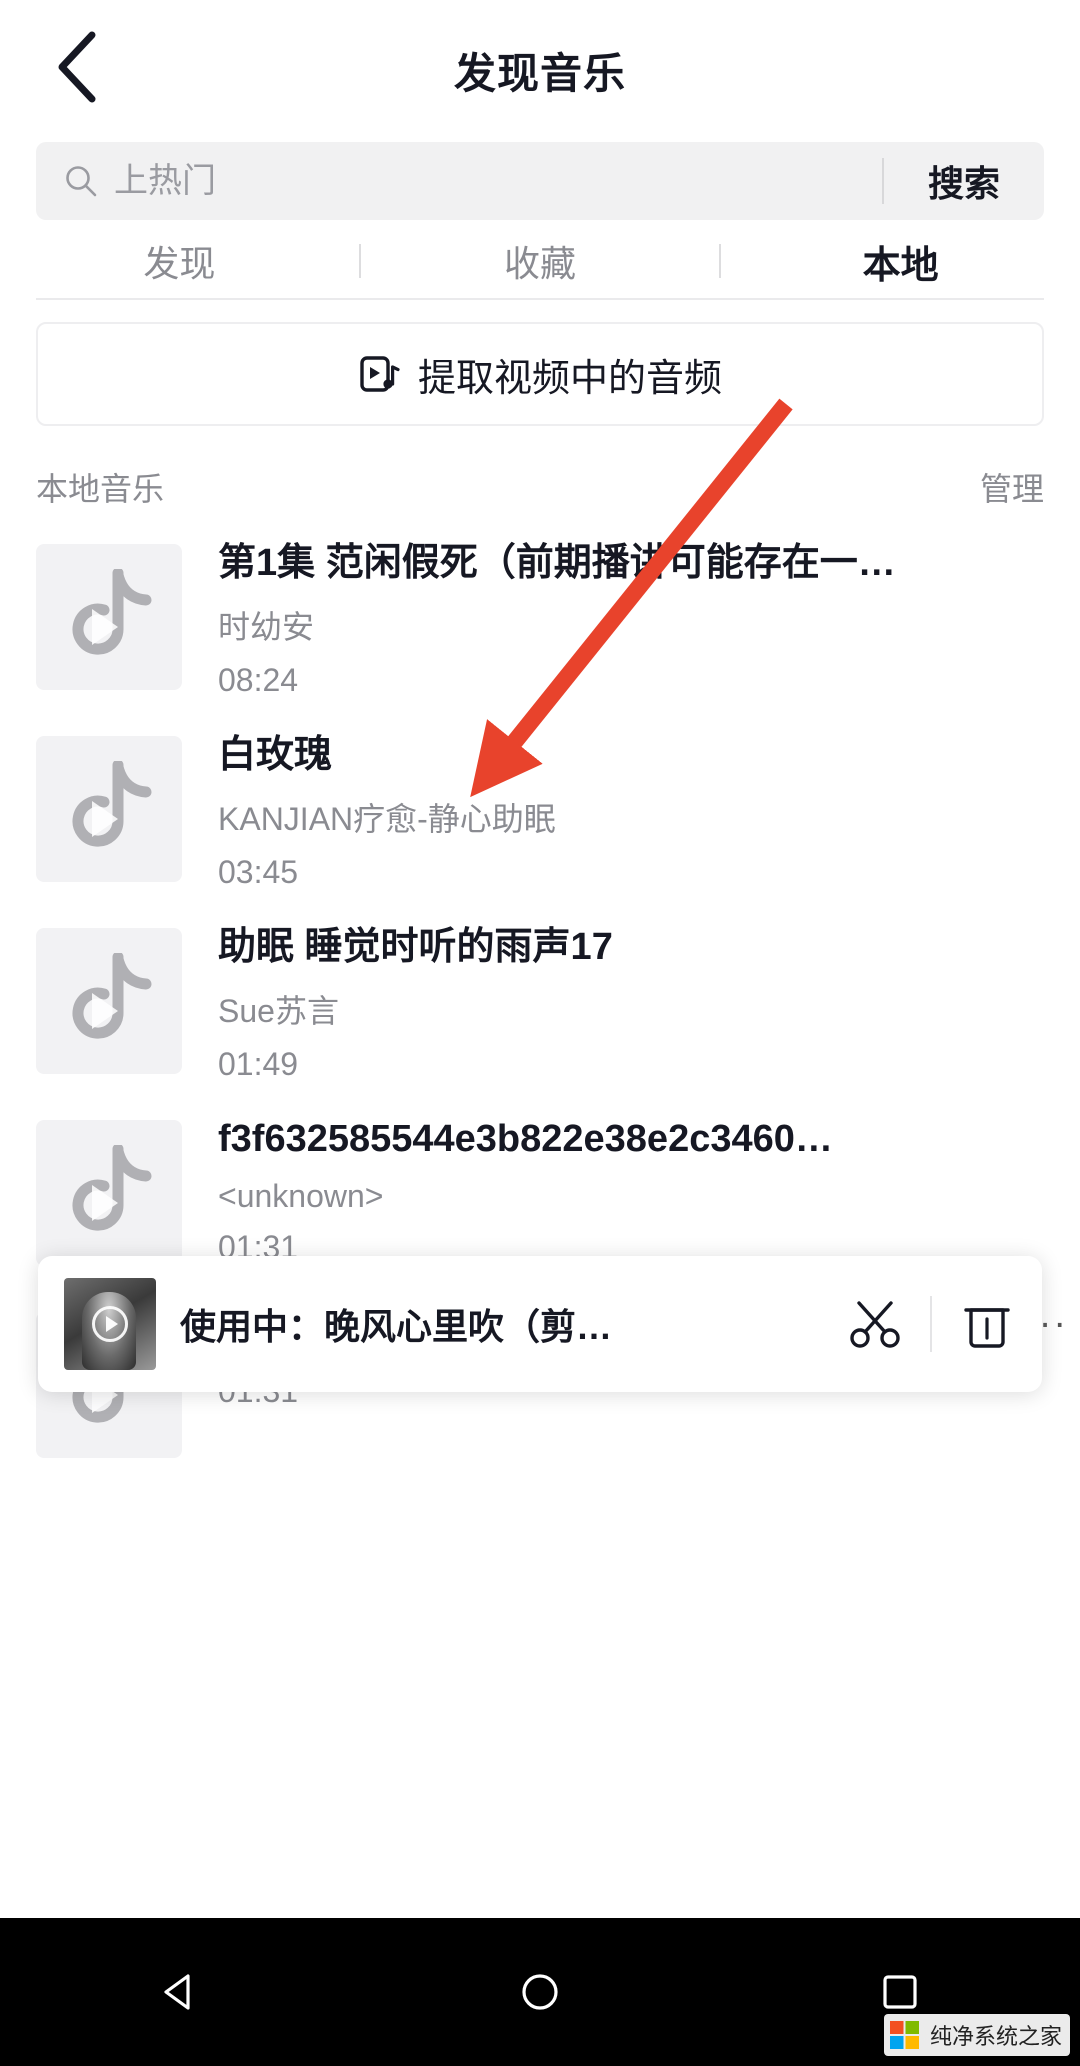 Image resolution: width=1080 pixels, height=2066 pixels. I want to click on search-bar: 搜索, so click(540, 181).